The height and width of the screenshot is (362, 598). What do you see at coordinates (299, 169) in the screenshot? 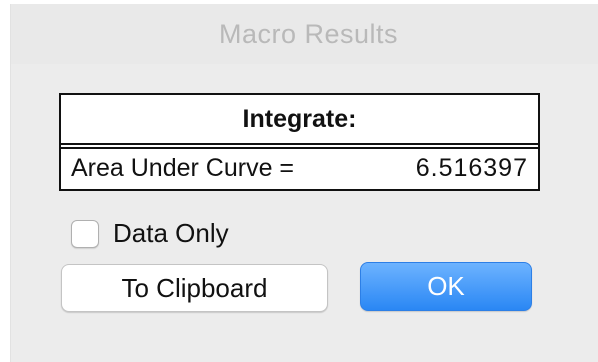
I see `table-row: Area Under Curve = 6.516397` at bounding box center [299, 169].